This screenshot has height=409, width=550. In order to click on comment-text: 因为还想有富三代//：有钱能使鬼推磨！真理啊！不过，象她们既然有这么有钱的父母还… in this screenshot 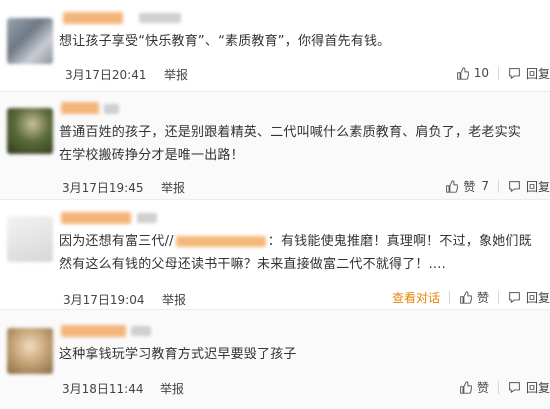, I will do `click(295, 253)`.